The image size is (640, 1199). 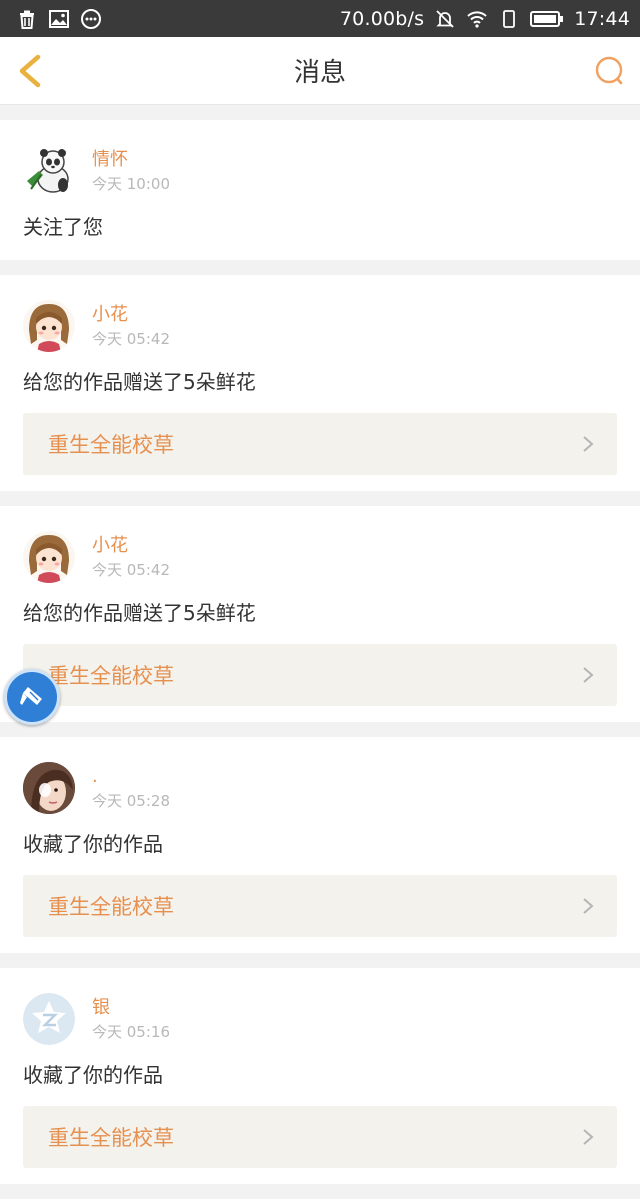 What do you see at coordinates (320, 1019) in the screenshot?
I see `message-user-row: 银 今天 05:16` at bounding box center [320, 1019].